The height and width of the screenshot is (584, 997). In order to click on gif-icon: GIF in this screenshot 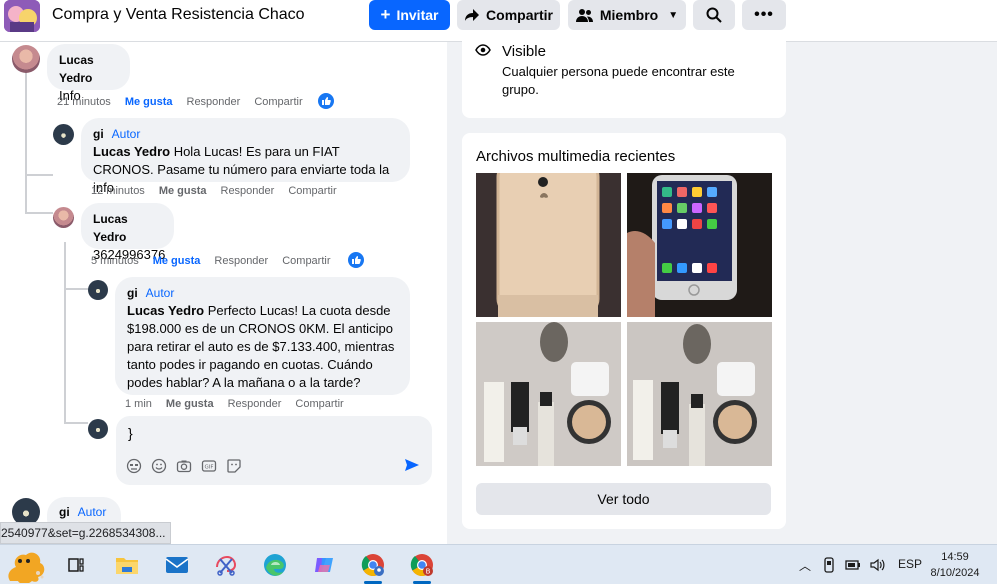, I will do `click(209, 466)`.